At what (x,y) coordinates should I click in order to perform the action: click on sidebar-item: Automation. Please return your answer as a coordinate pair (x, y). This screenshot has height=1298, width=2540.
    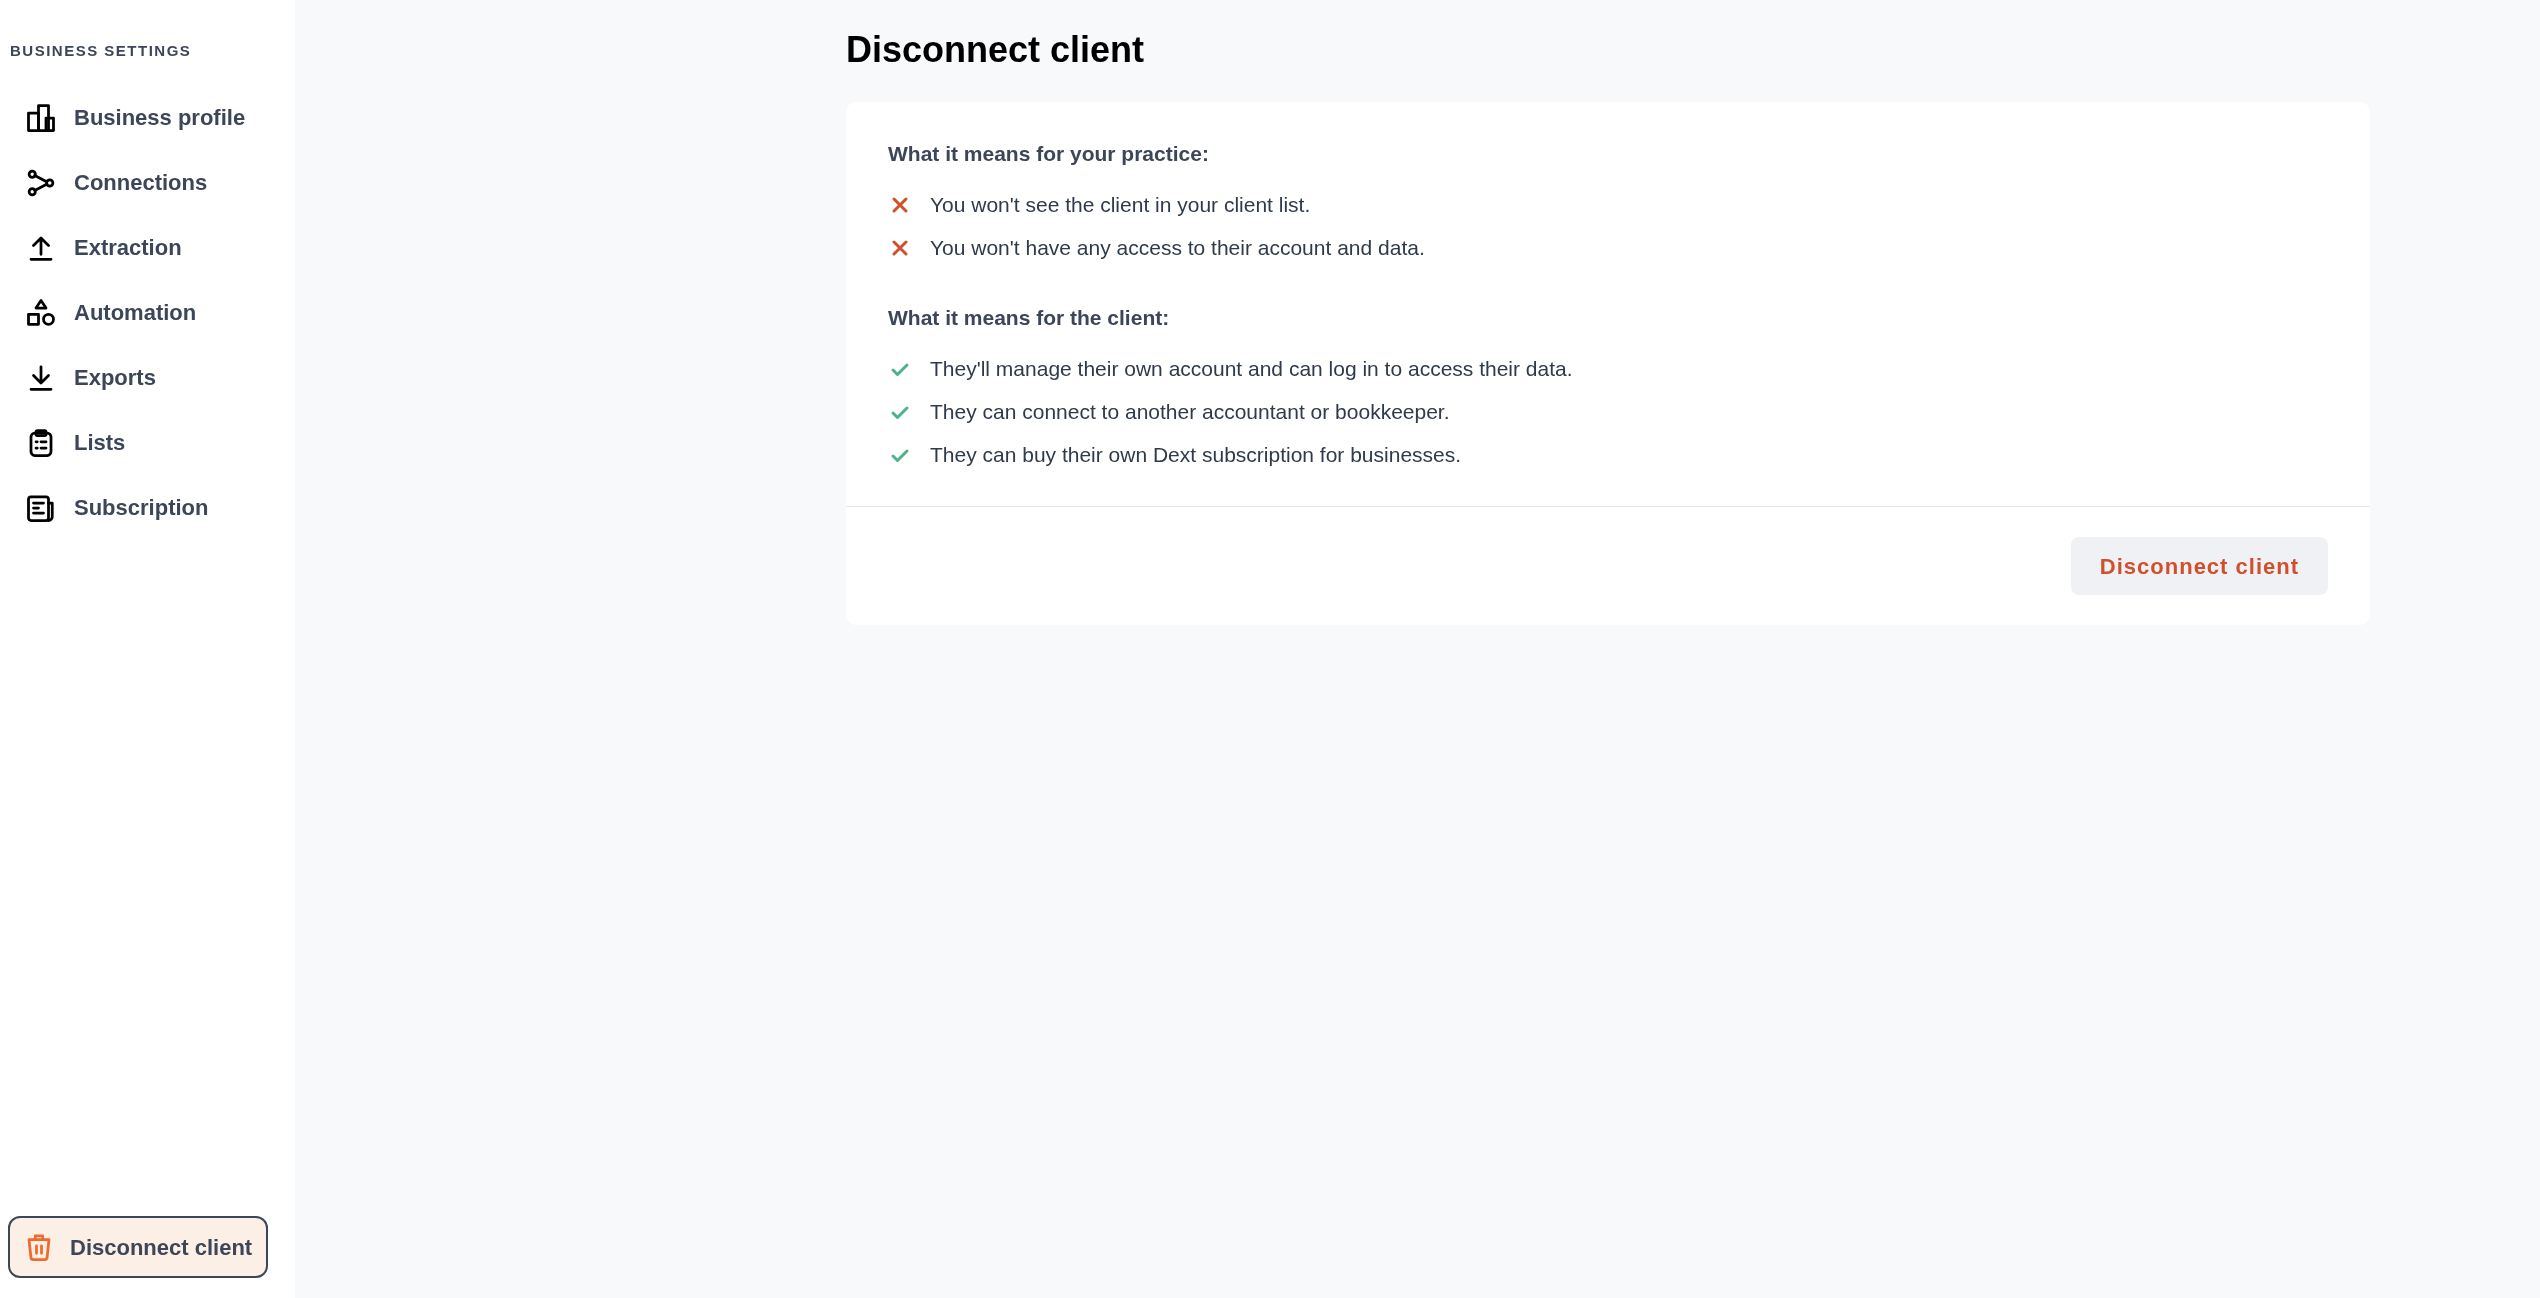
    Looking at the image, I should click on (147, 312).